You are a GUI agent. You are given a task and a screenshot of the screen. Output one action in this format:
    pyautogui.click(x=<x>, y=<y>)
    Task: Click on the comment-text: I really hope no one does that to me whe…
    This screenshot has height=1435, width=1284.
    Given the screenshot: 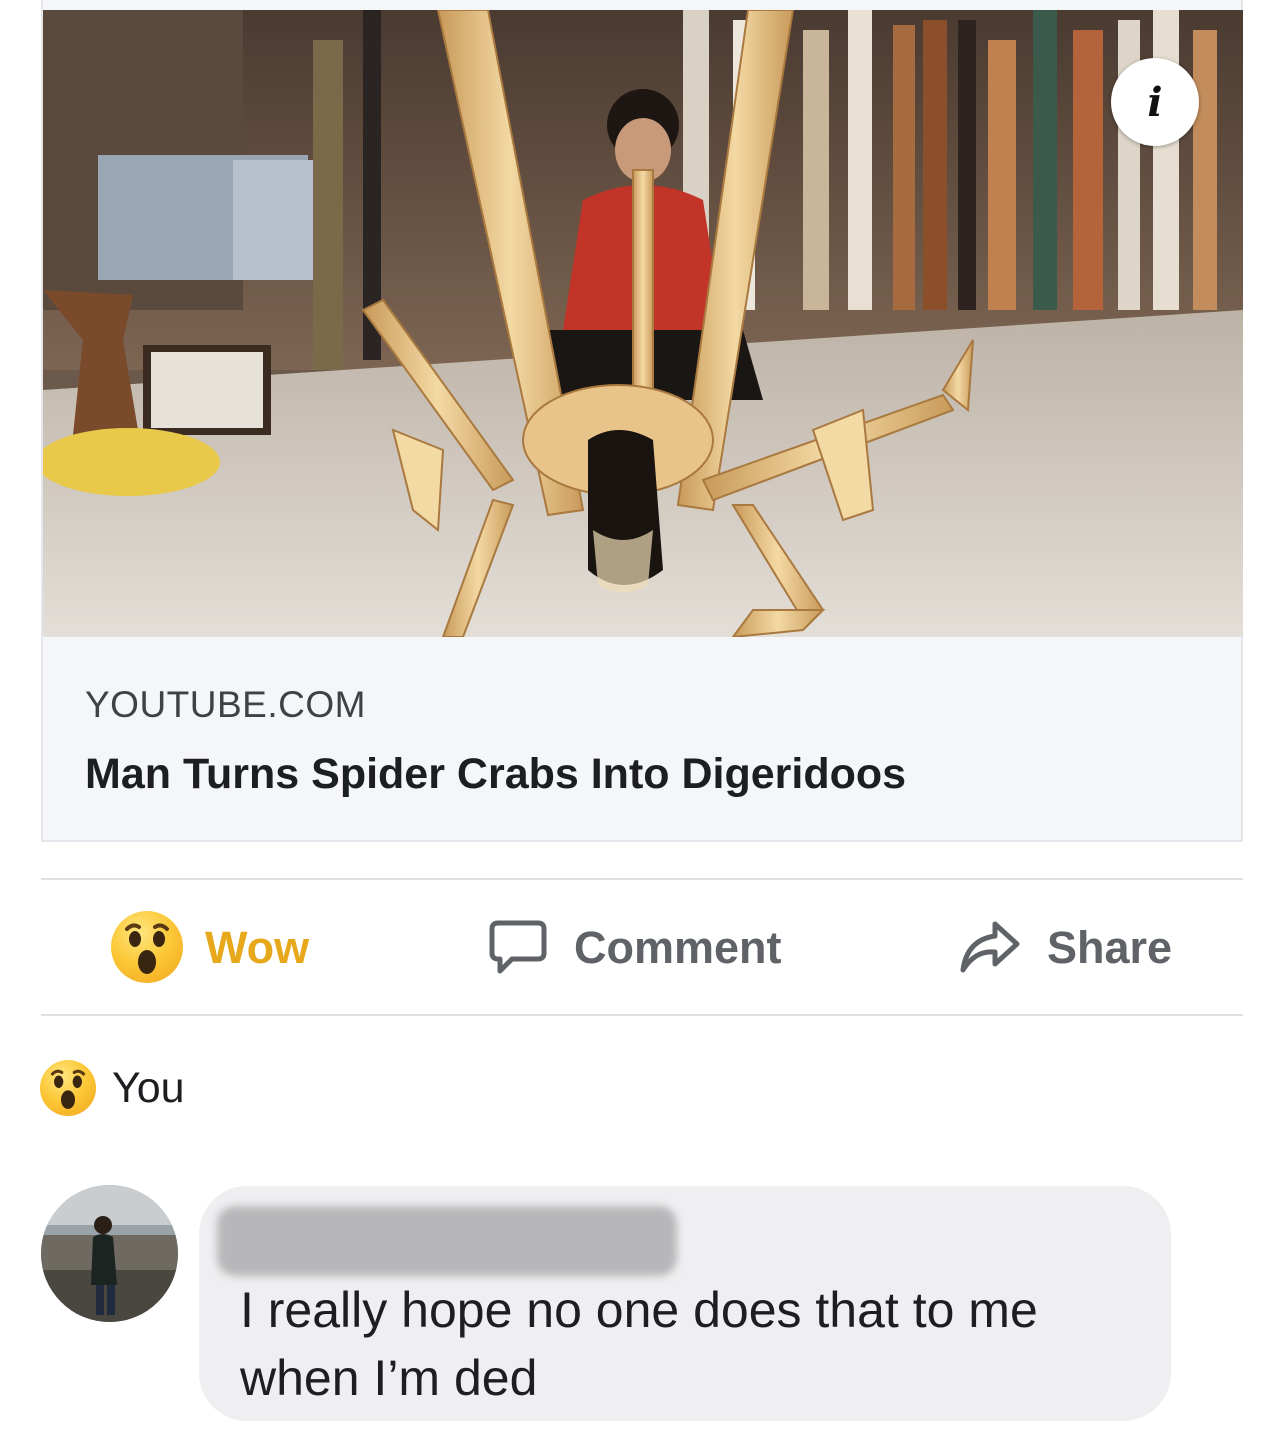 What is the action you would take?
    pyautogui.click(x=639, y=1344)
    